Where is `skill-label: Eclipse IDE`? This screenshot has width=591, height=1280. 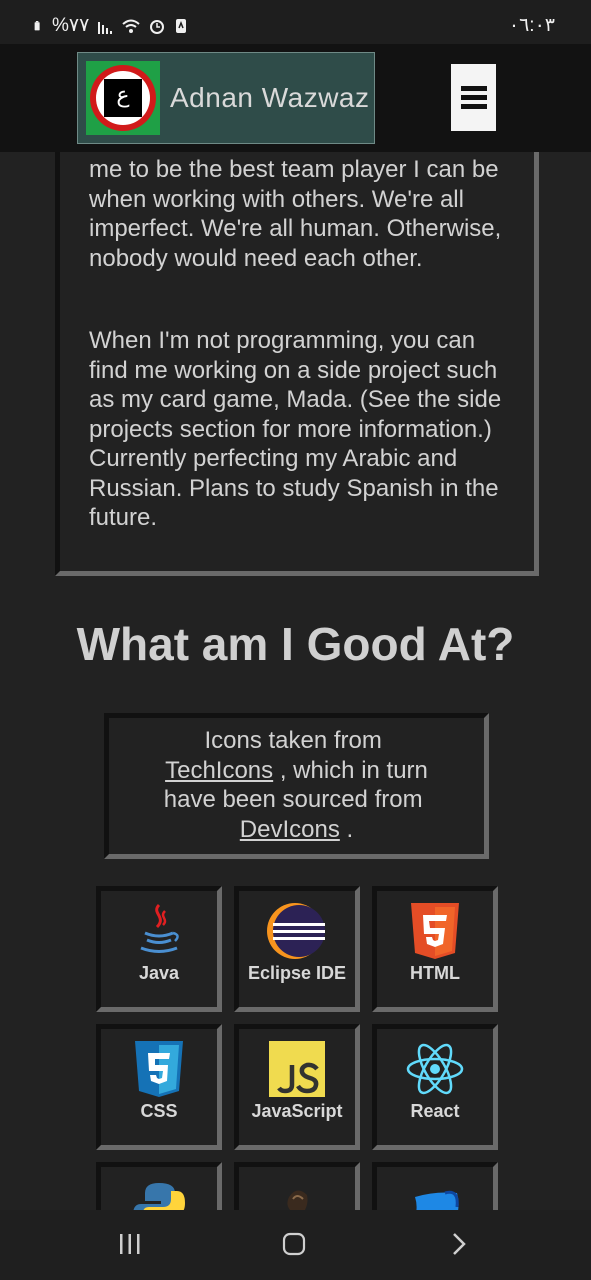
skill-label: Eclipse IDE is located at coordinates (297, 973).